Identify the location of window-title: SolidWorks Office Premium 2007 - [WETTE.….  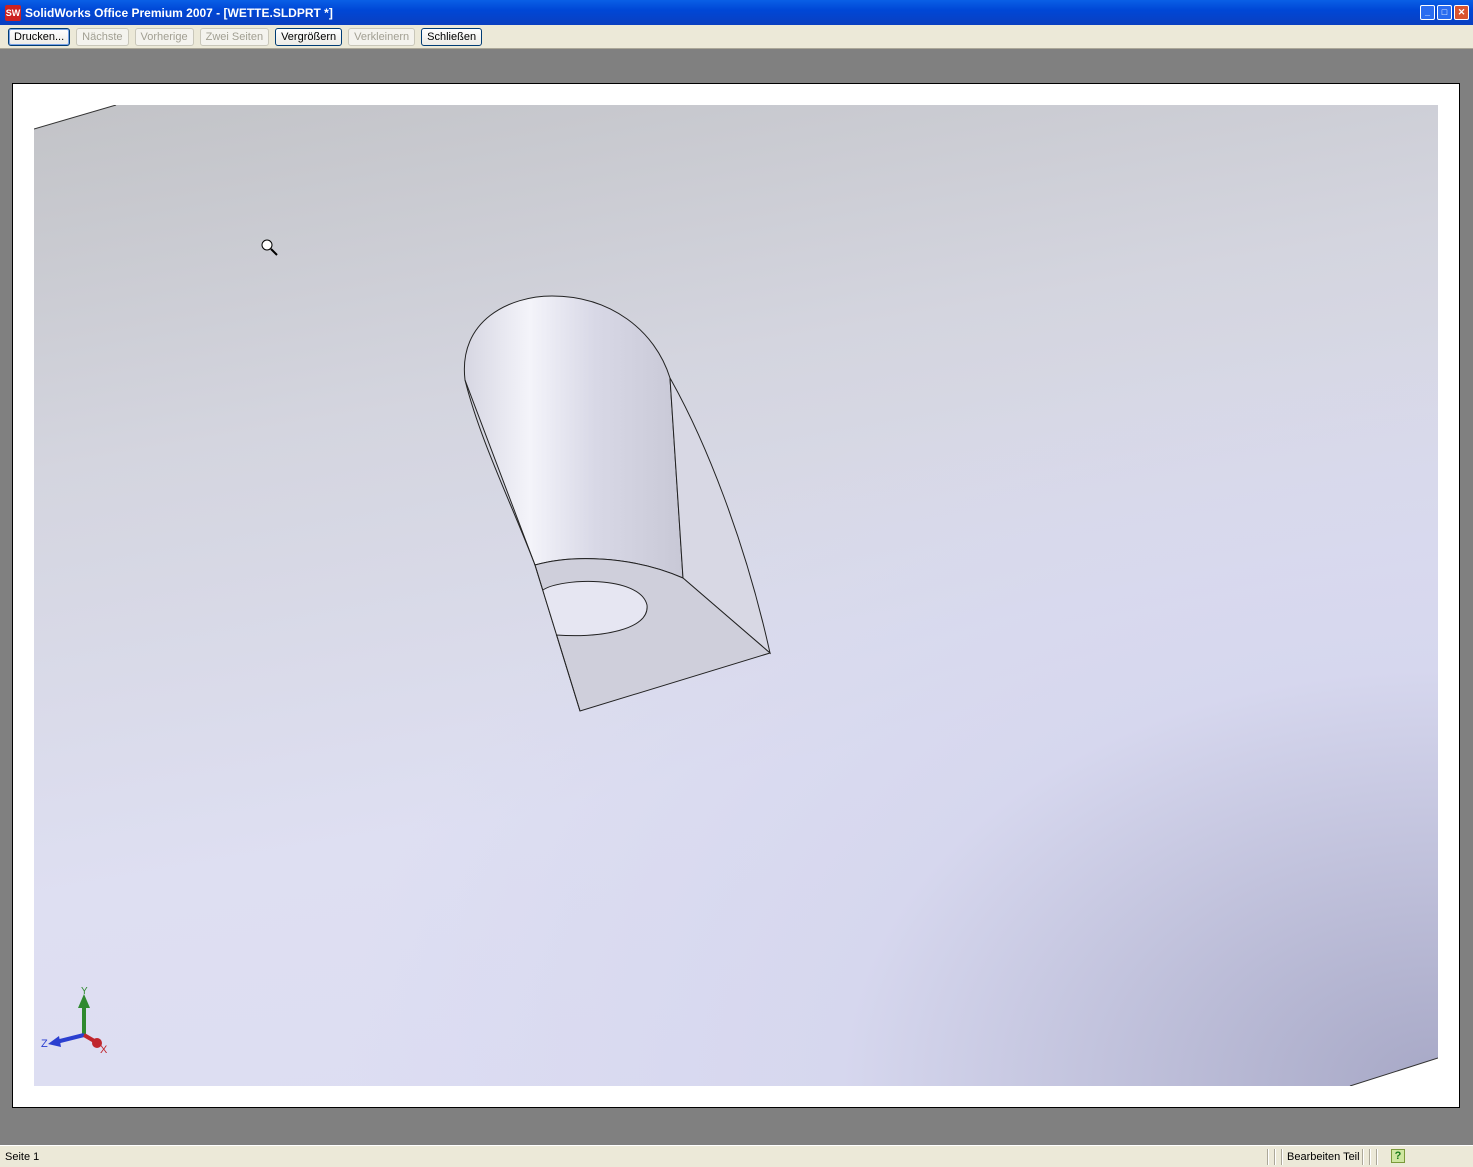
(179, 12).